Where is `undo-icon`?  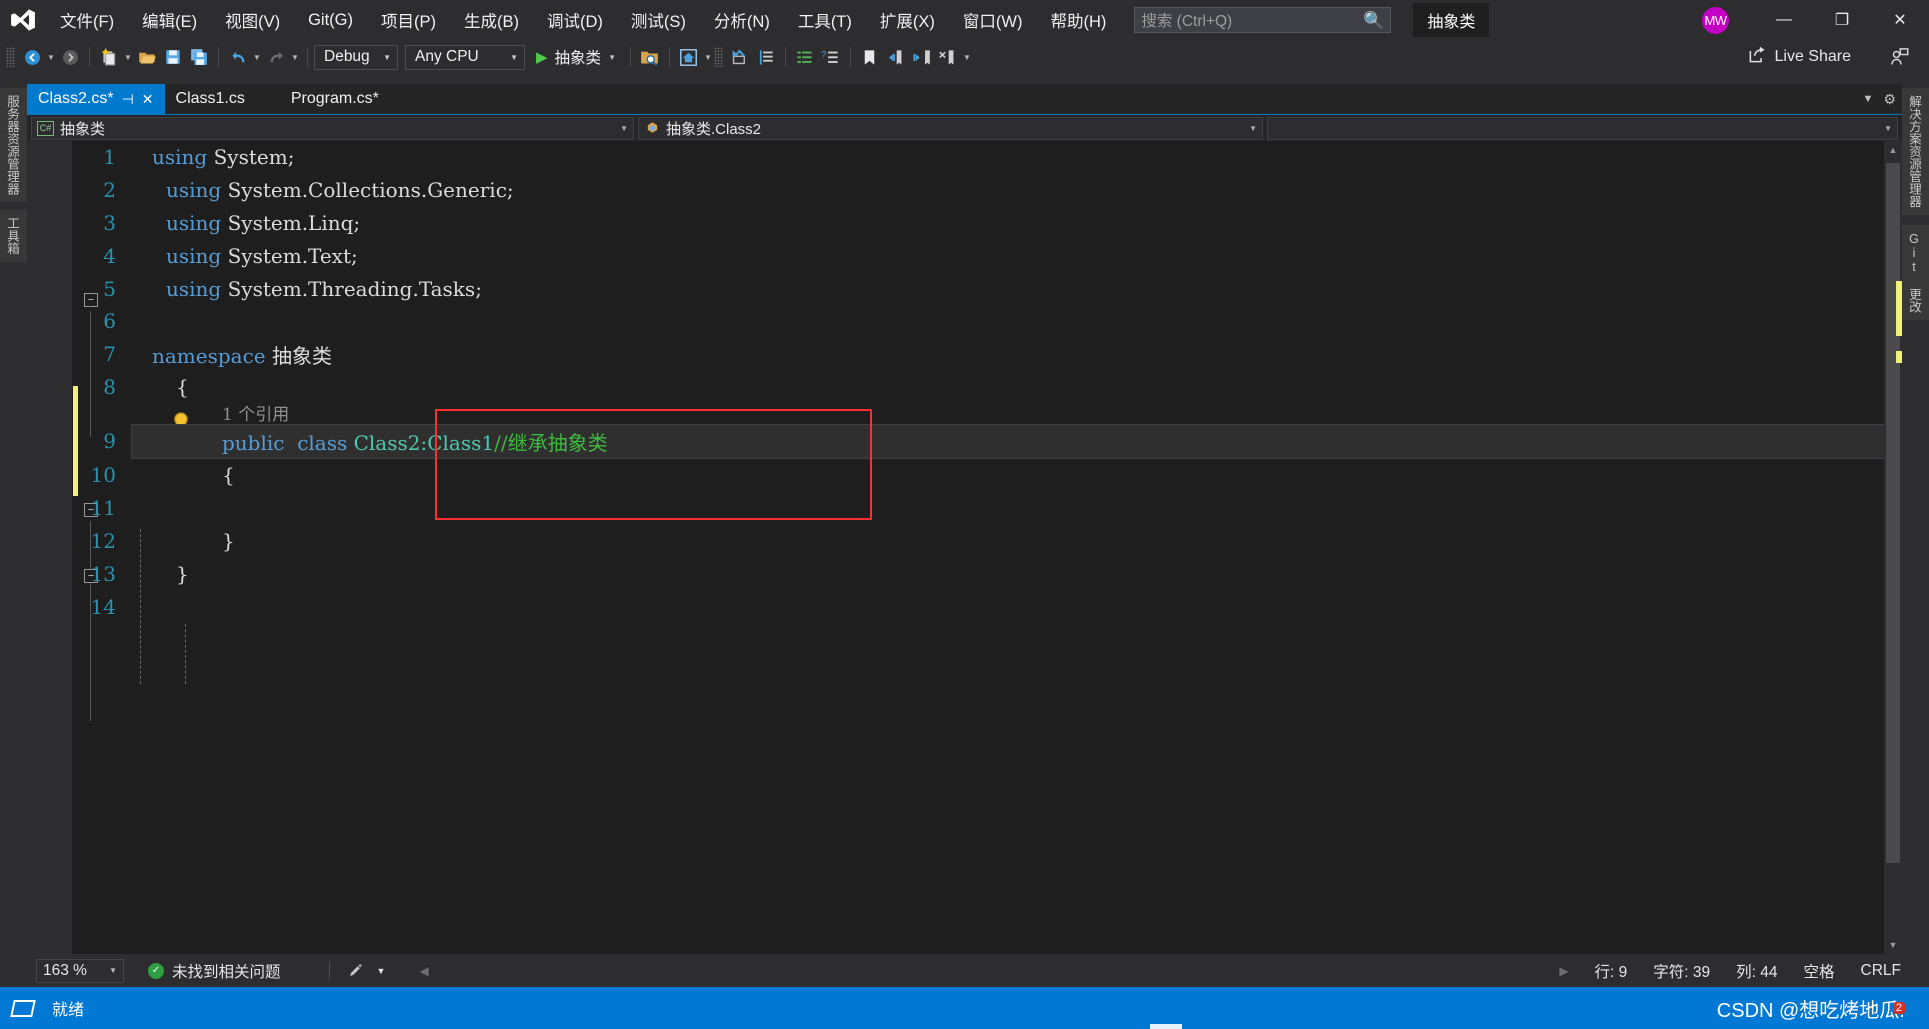 undo-icon is located at coordinates (238, 57).